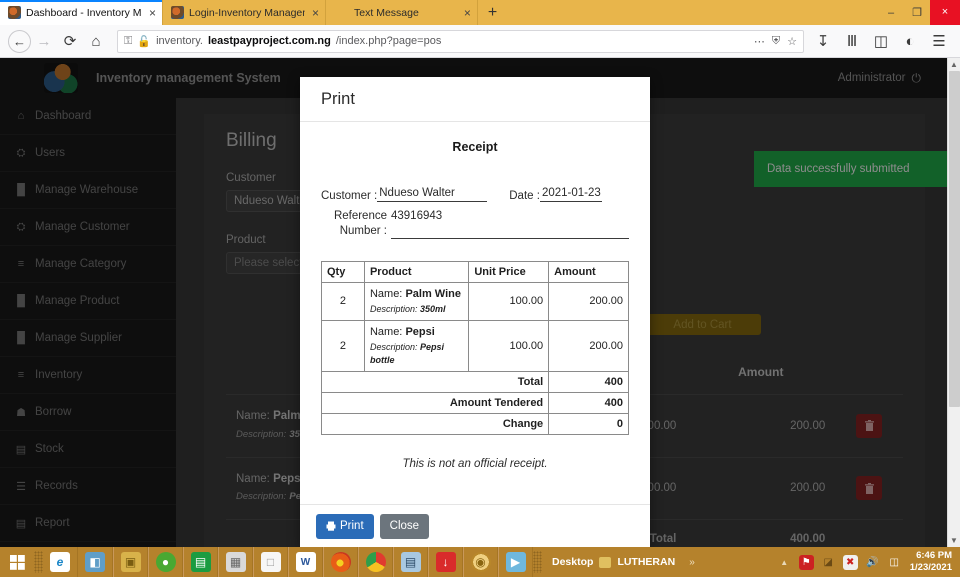  I want to click on taskbar-item-internet-explorer: e, so click(60, 562).